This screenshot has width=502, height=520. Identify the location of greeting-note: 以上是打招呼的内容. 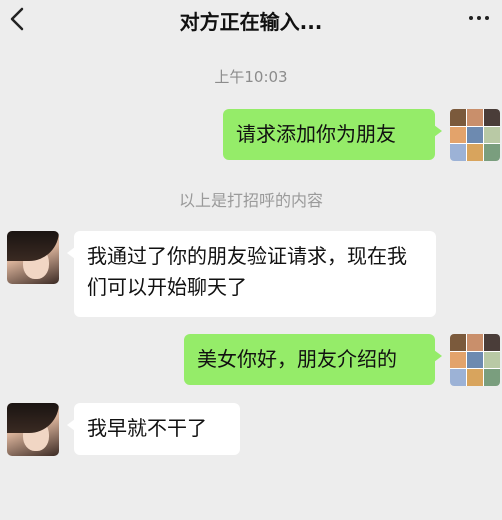
(250, 200).